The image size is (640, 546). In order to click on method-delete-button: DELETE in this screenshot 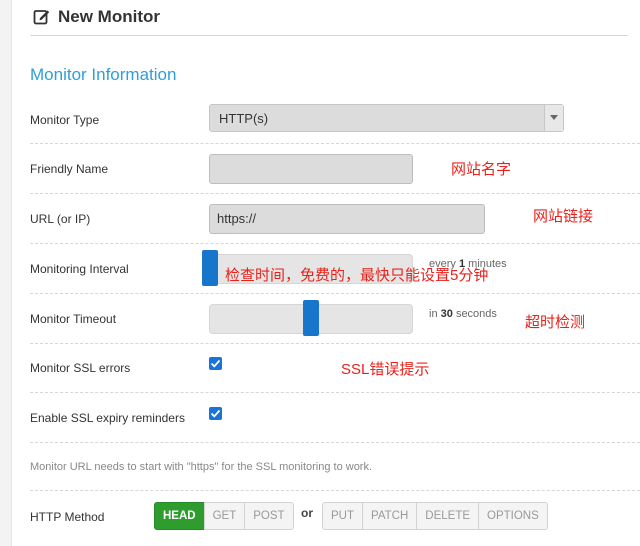, I will do `click(448, 516)`.